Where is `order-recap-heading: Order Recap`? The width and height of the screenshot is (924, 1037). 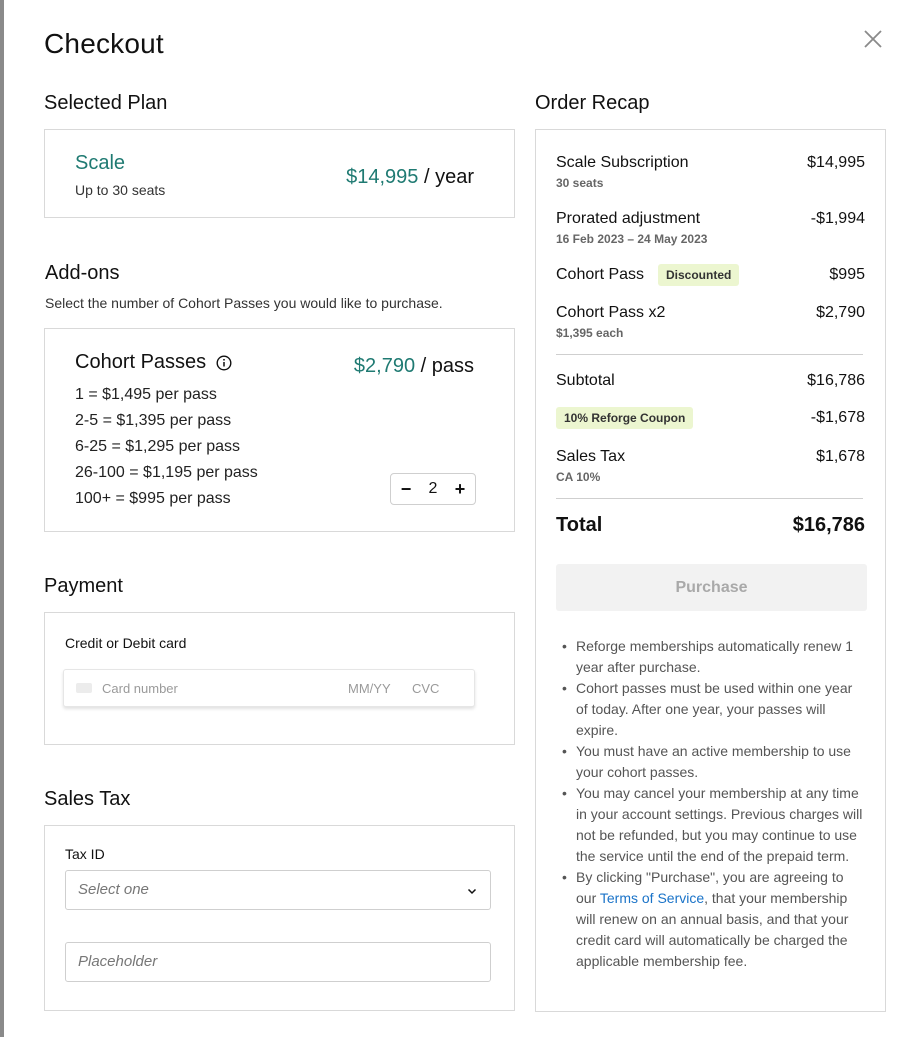 order-recap-heading: Order Recap is located at coordinates (592, 103).